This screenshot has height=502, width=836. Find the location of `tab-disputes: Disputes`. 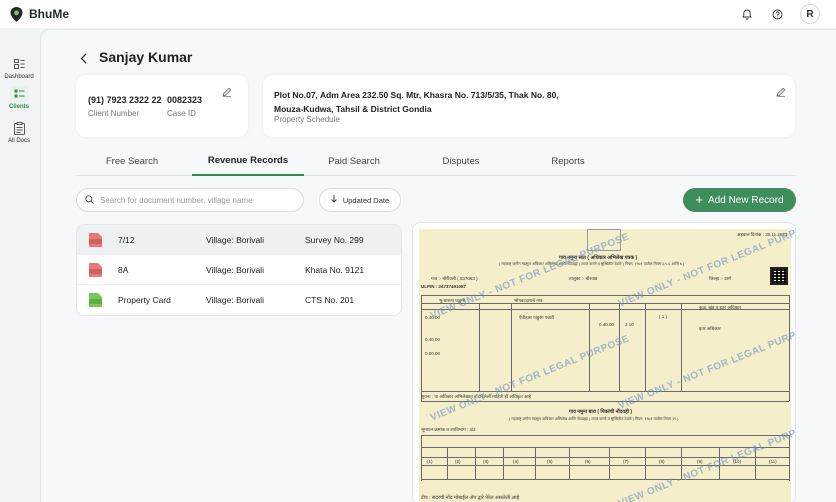

tab-disputes: Disputes is located at coordinates (461, 161).